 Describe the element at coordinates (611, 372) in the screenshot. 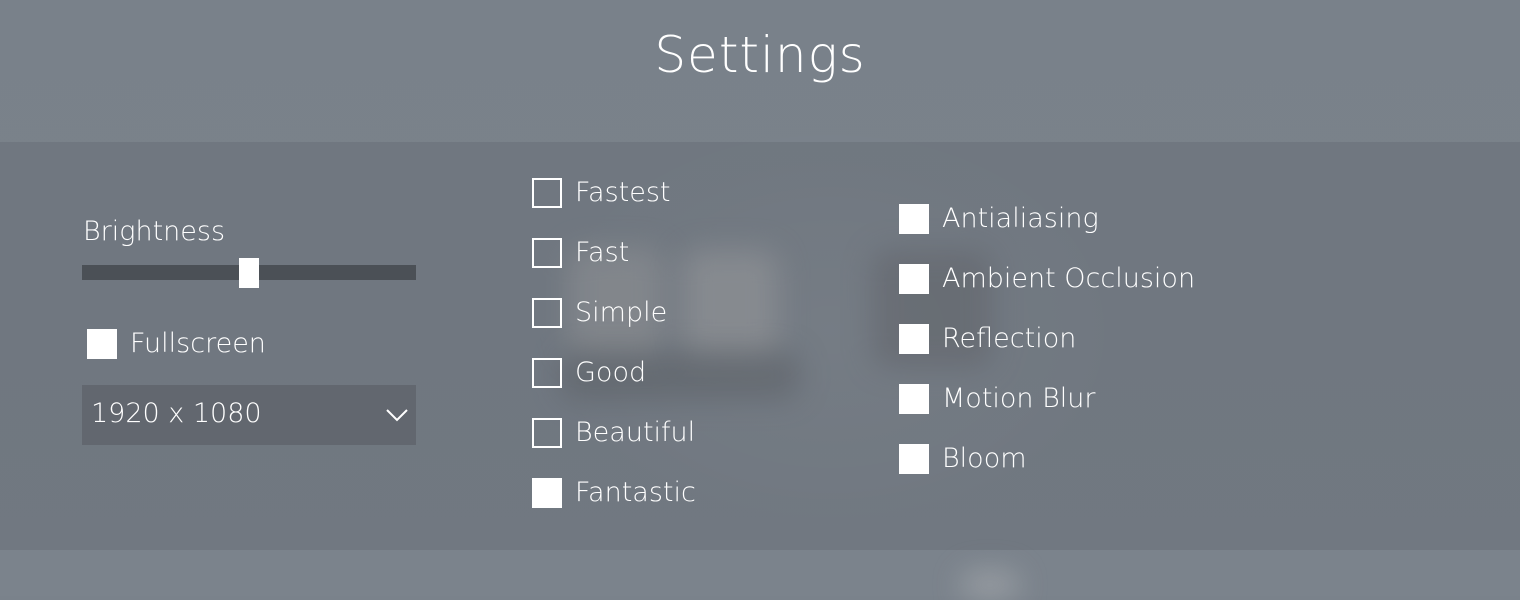

I see `quality-label: Good` at that location.